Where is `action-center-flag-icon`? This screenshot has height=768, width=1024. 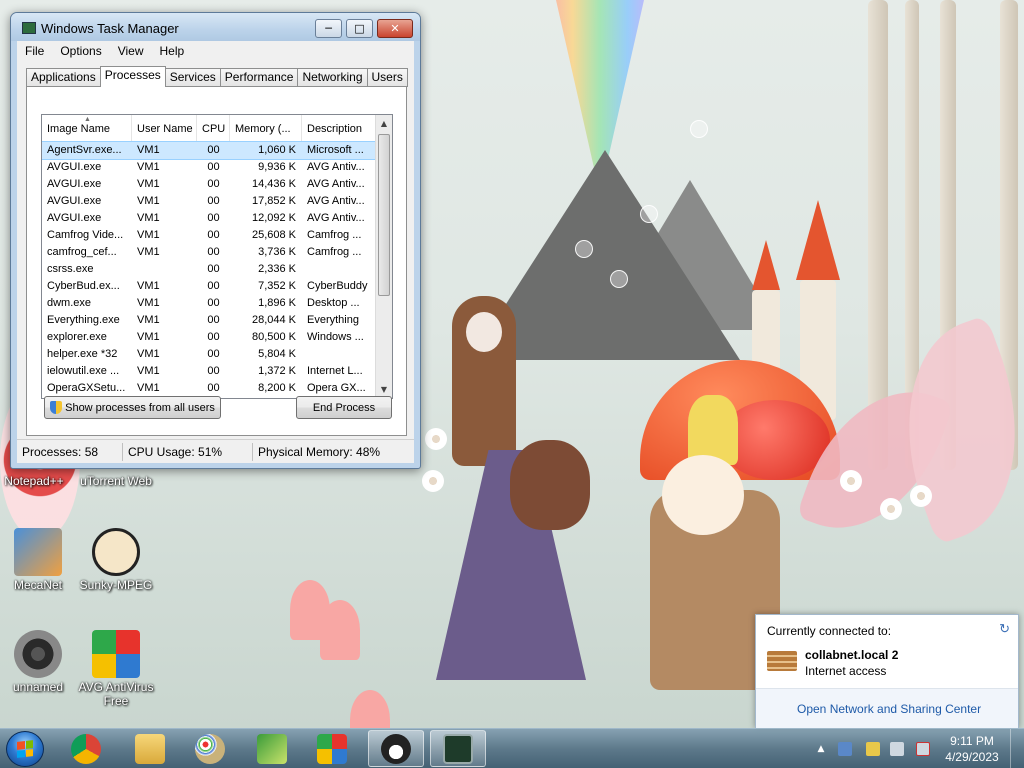 action-center-flag-icon is located at coordinates (873, 749).